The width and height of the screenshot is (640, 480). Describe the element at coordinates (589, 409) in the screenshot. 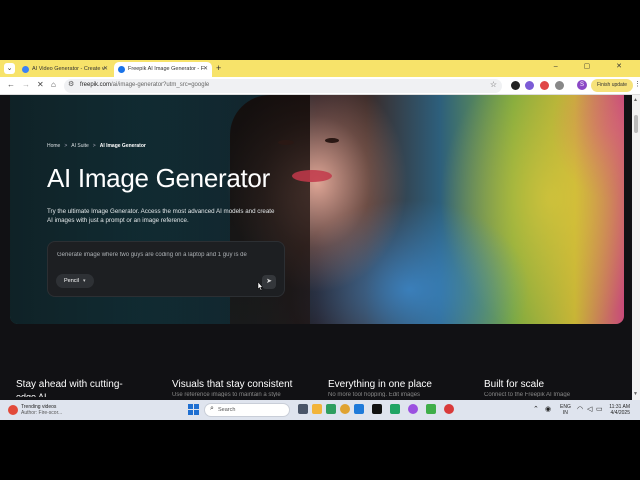

I see `volume-icon: ◁` at that location.